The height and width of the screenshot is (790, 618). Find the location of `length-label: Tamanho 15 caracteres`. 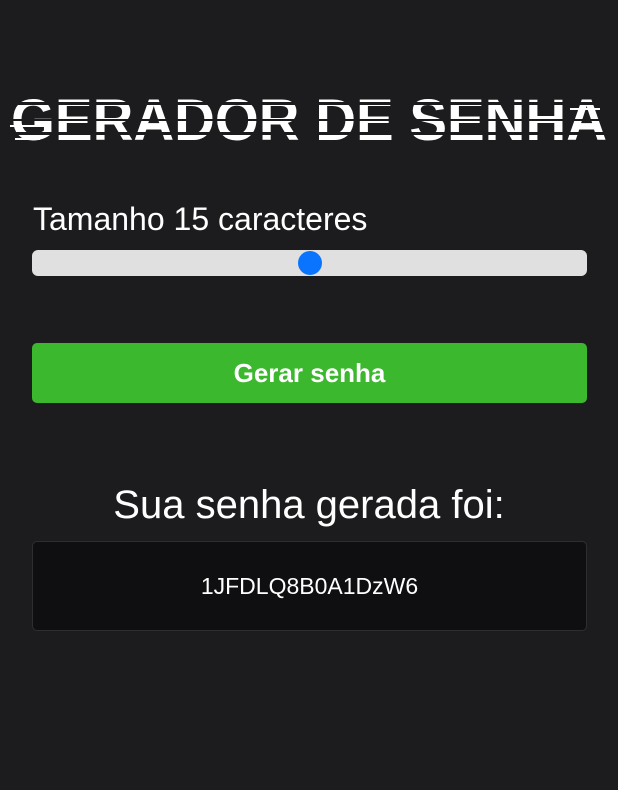

length-label: Tamanho 15 caracteres is located at coordinates (200, 219).